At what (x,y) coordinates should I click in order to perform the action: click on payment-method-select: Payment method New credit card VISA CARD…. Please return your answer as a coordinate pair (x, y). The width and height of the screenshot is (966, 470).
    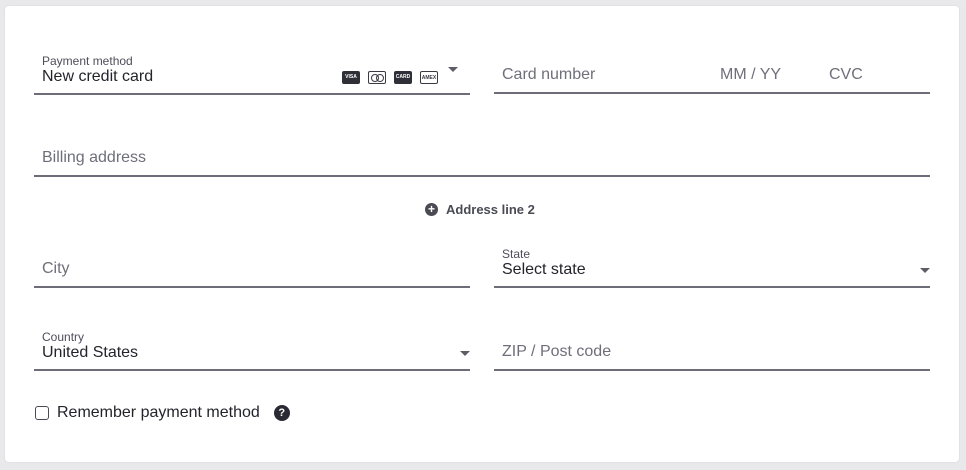
    Looking at the image, I should click on (252, 74).